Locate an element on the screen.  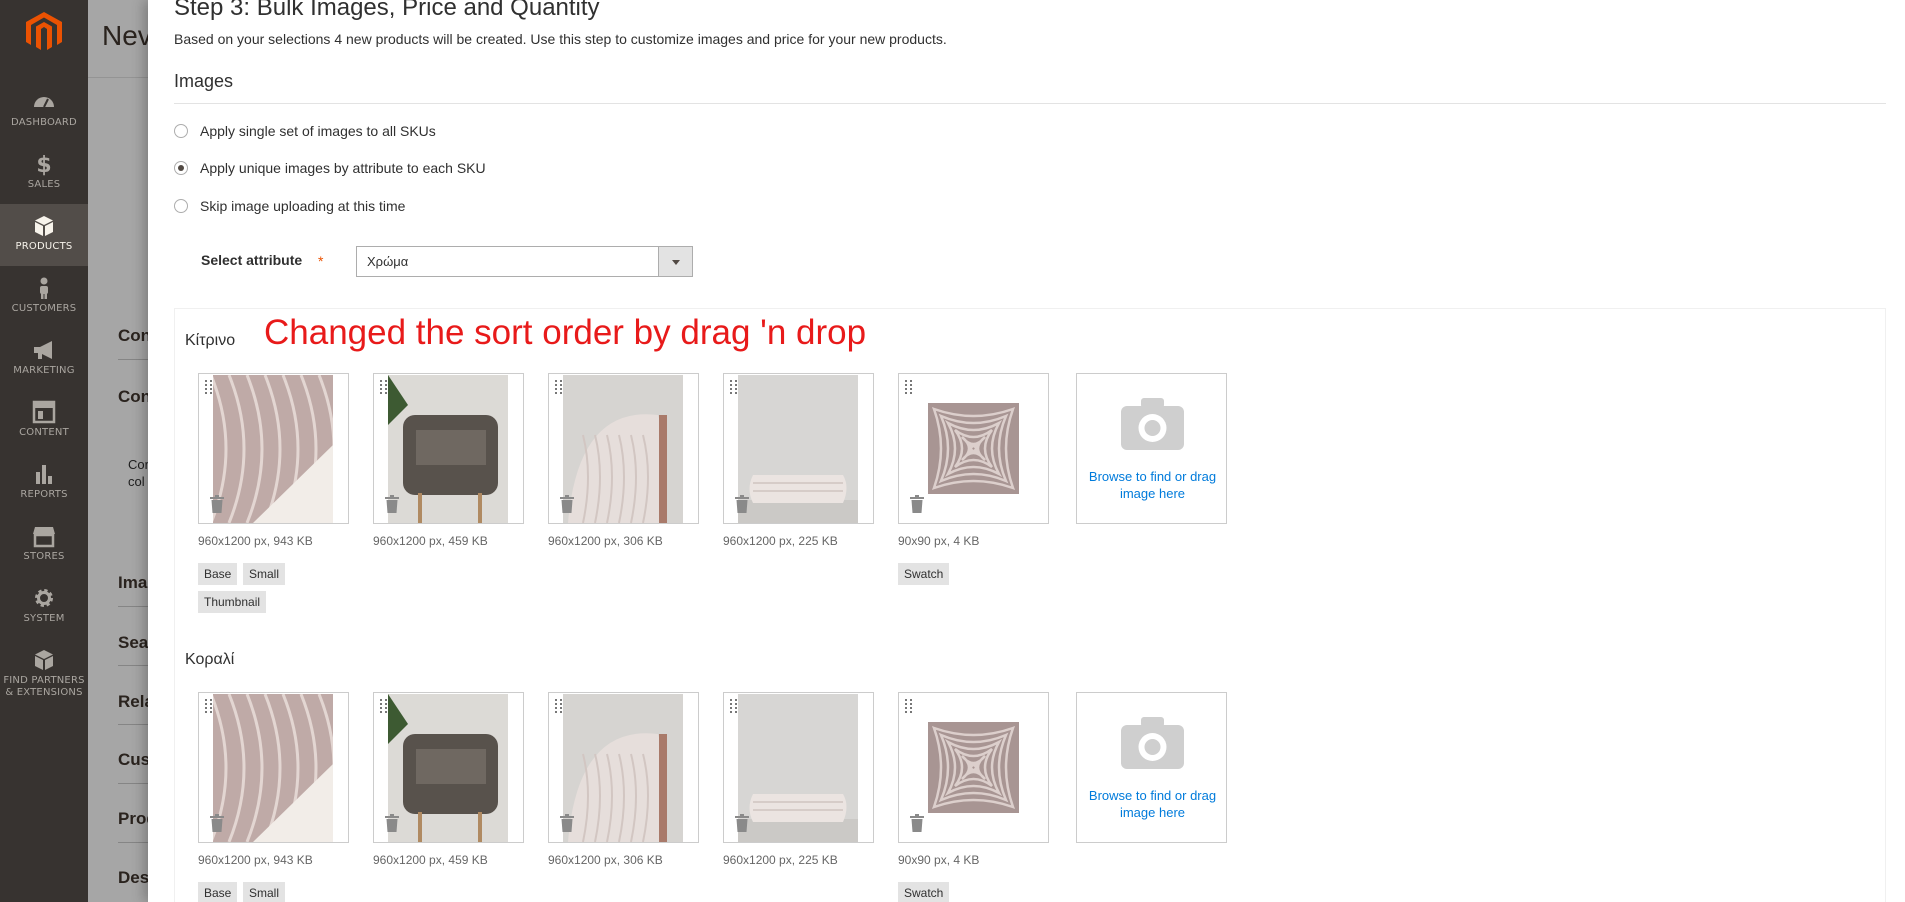
radio-label: Skip image uploading at this time is located at coordinates (302, 206).